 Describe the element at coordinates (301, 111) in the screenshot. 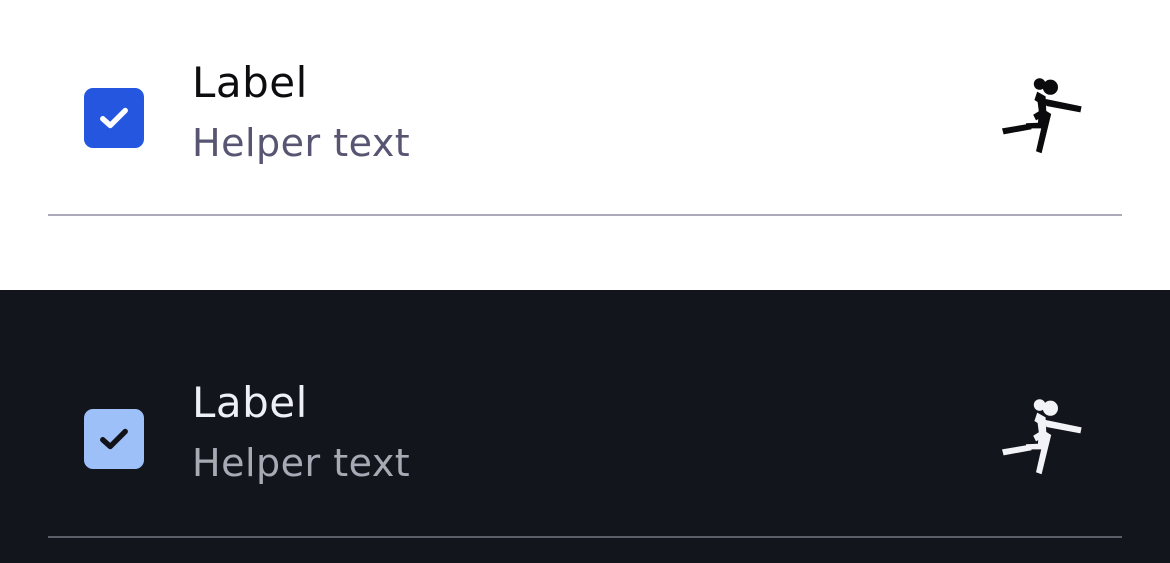

I see `text-block-light: Label Helper text` at that location.